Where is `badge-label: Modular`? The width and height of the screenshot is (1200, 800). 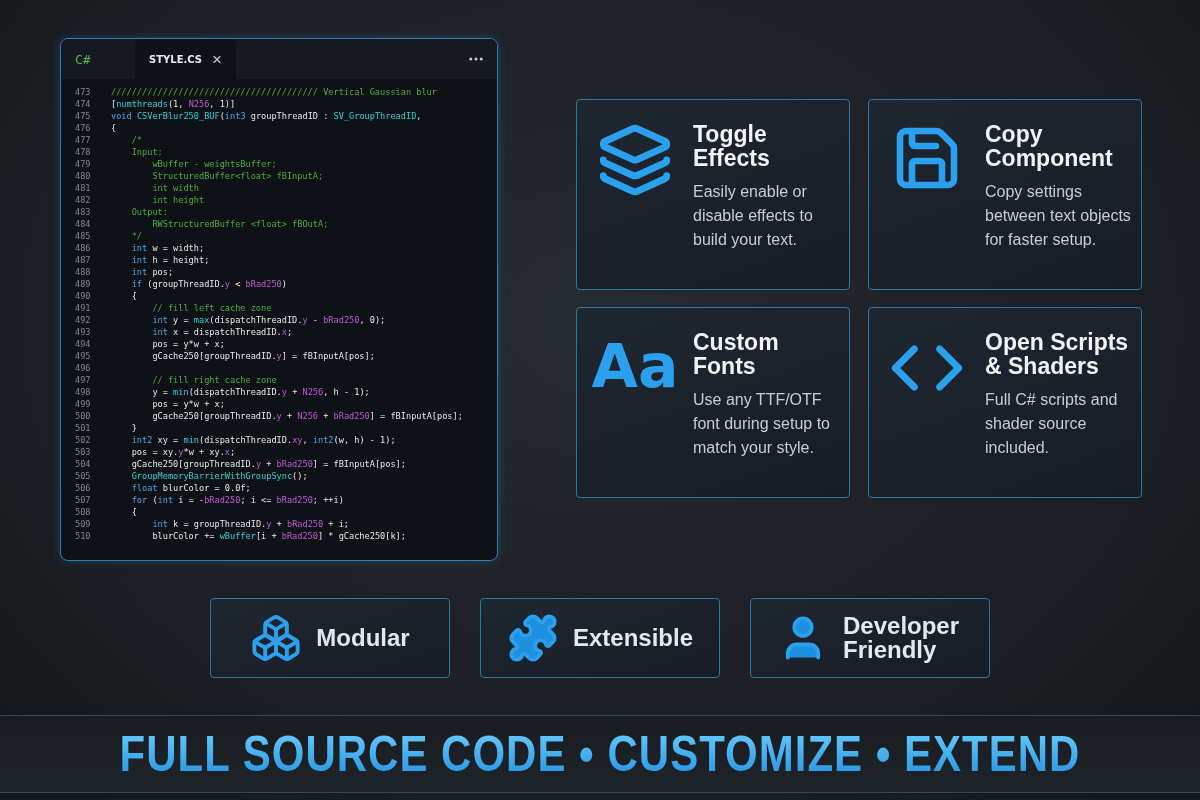
badge-label: Modular is located at coordinates (363, 638).